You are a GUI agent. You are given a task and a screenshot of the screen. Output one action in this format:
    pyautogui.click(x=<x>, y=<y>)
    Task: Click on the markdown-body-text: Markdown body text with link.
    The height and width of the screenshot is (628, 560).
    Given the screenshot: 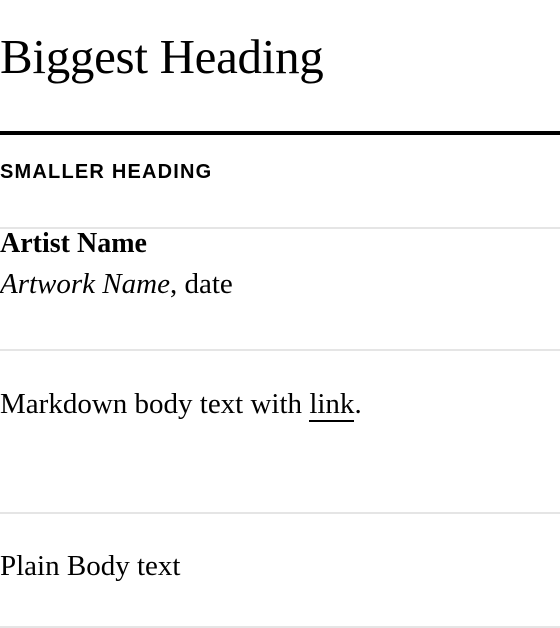 What is the action you would take?
    pyautogui.click(x=181, y=404)
    